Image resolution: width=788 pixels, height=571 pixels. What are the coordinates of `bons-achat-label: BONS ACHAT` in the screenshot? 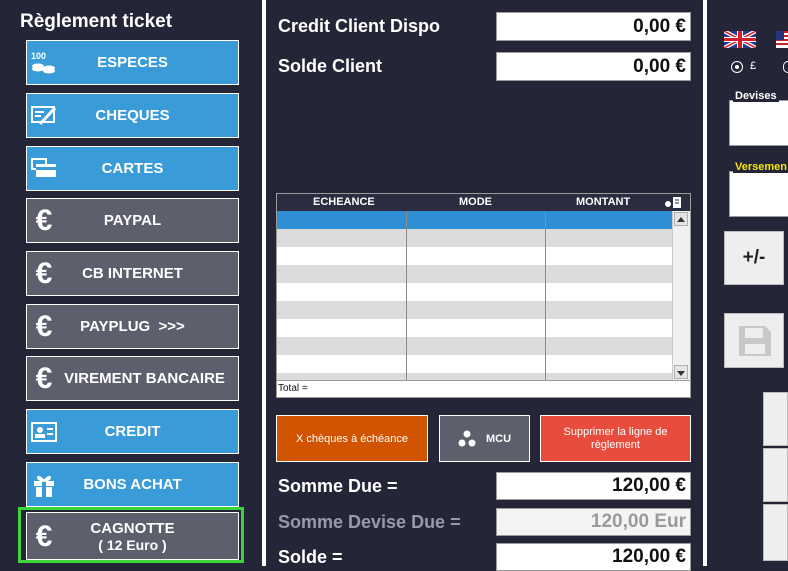 It's located at (132, 484).